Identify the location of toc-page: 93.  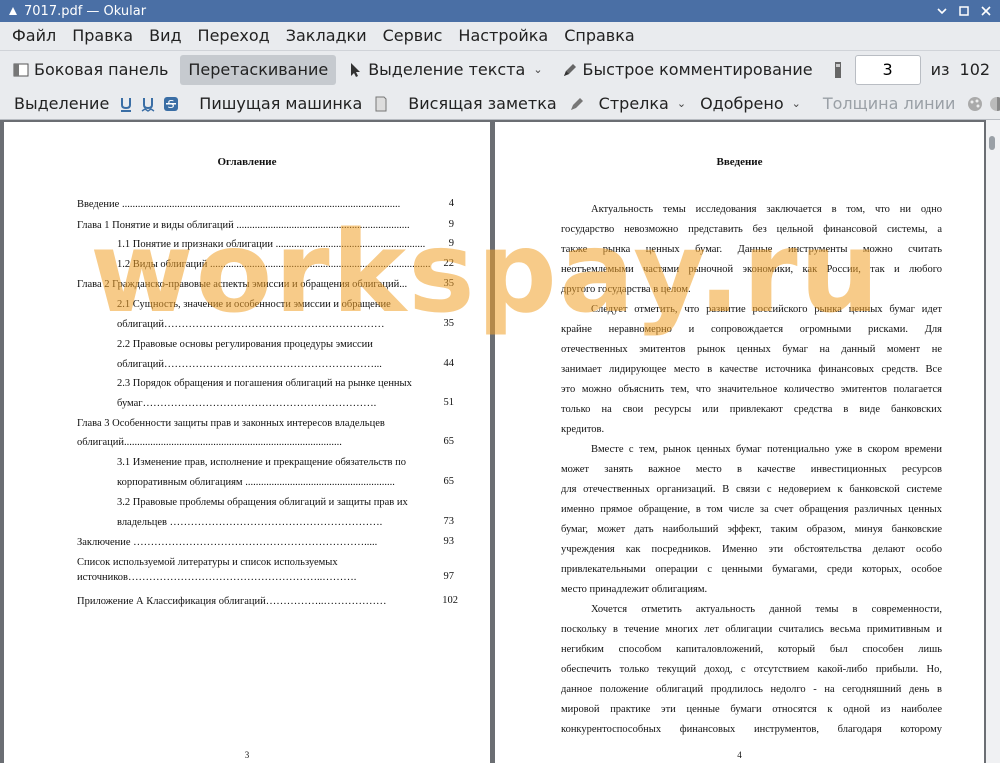
(449, 541).